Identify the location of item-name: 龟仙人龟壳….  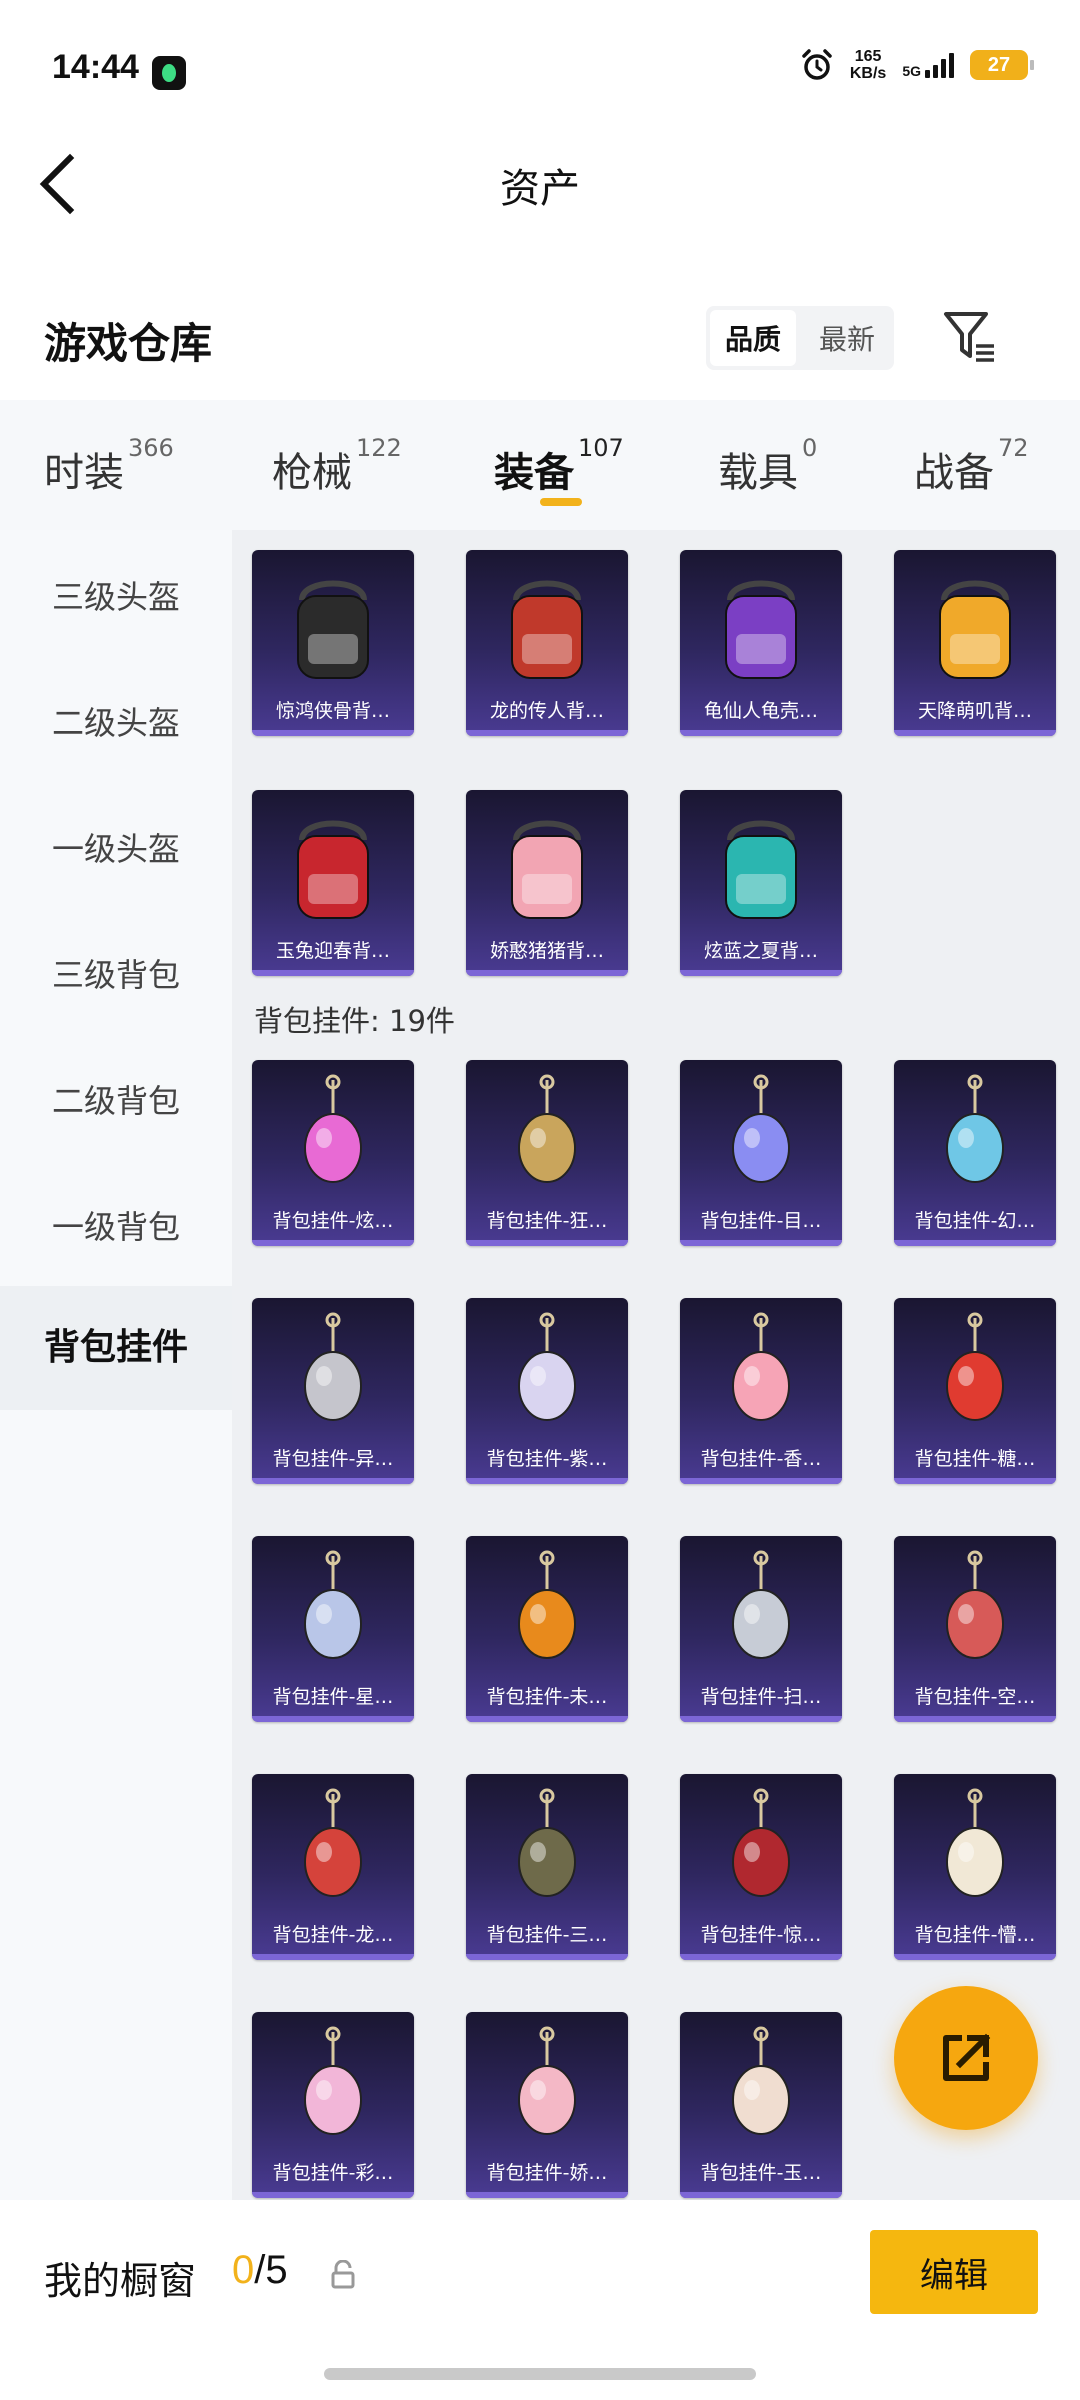
(760, 711).